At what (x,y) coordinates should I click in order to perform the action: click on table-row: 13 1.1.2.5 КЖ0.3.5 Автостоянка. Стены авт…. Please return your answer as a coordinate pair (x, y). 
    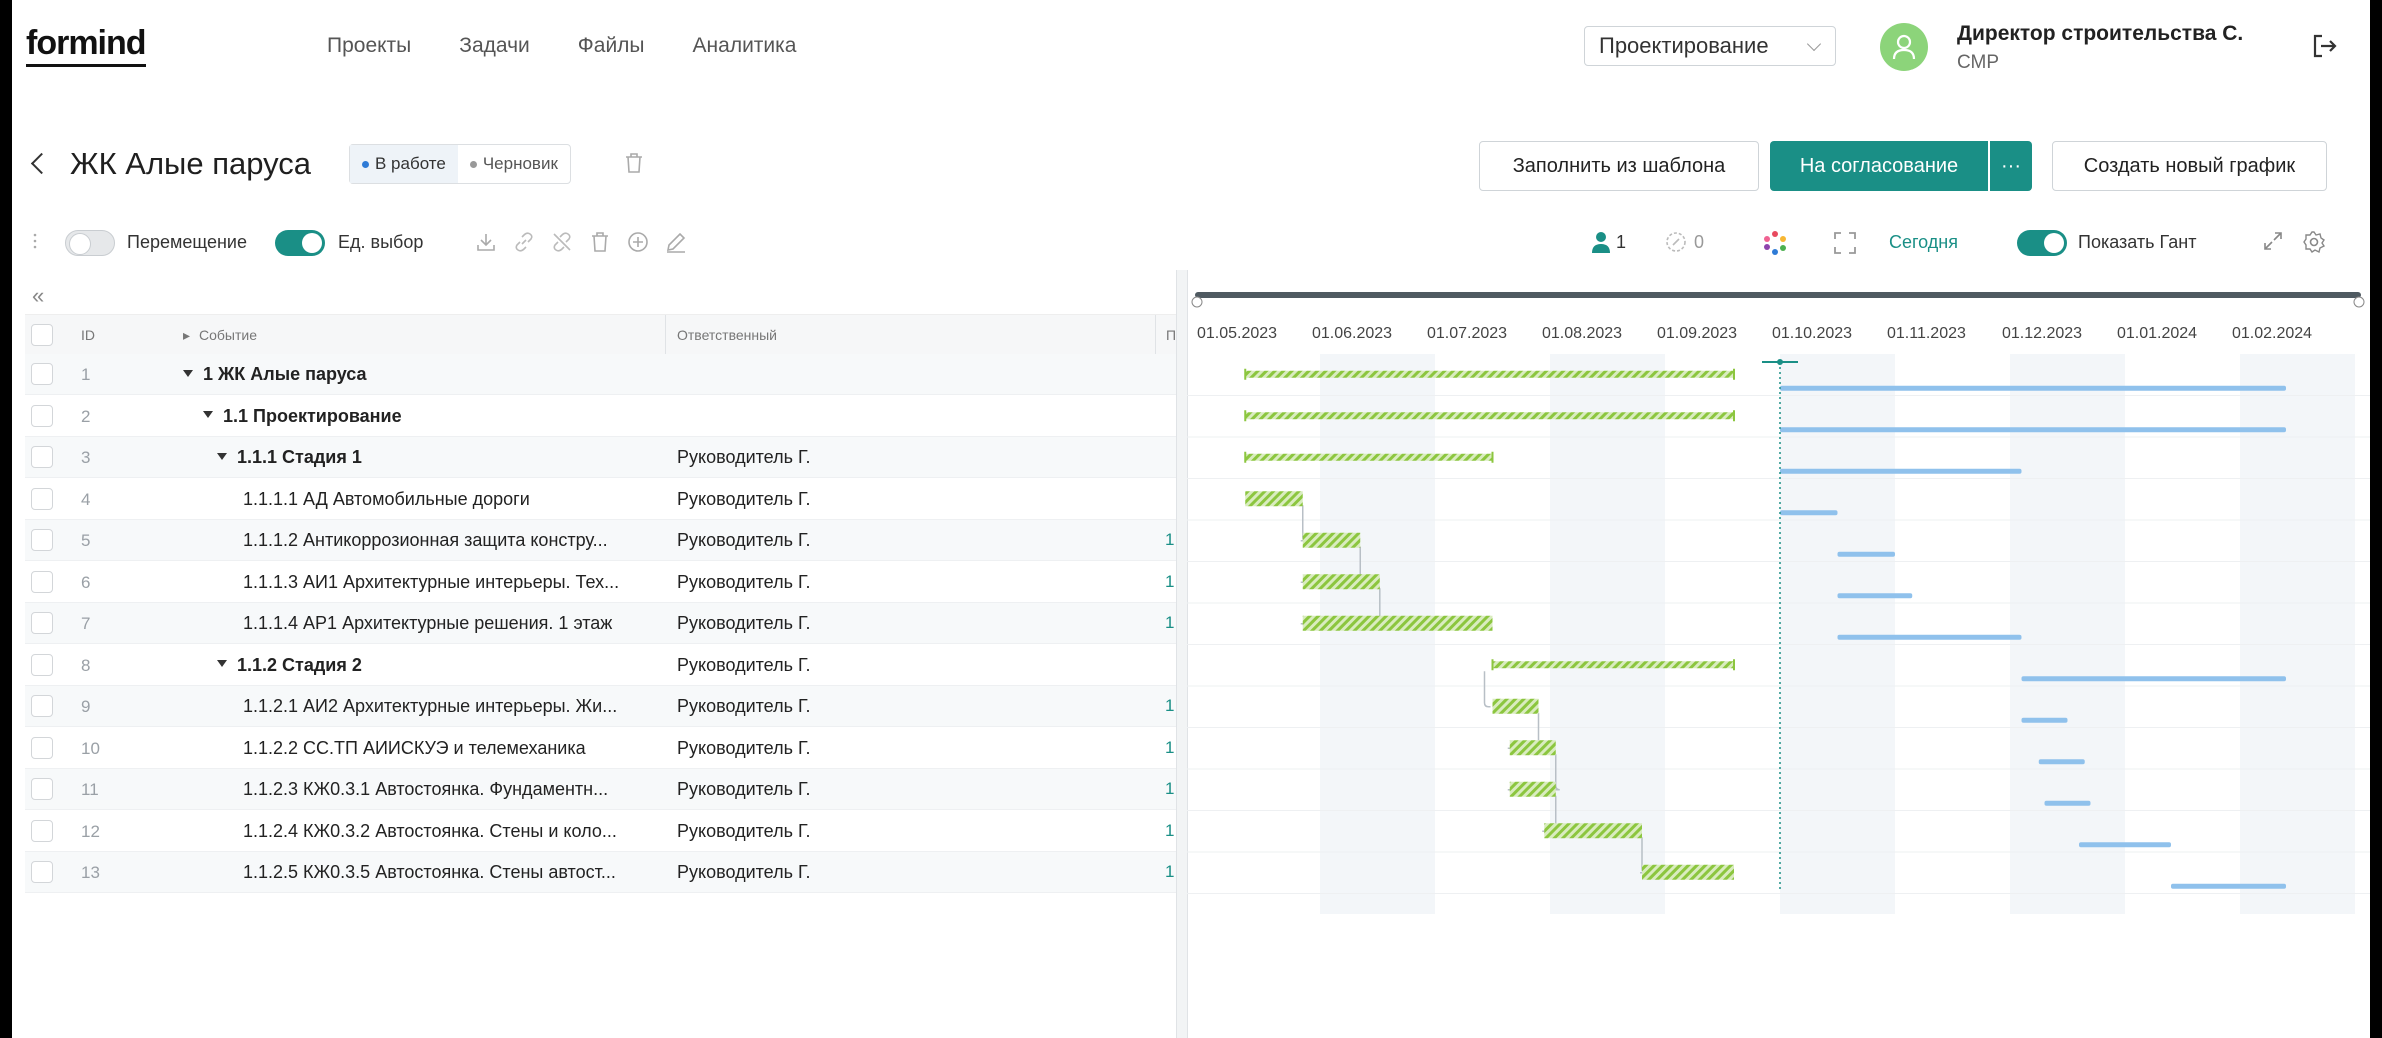
    Looking at the image, I should click on (607, 872).